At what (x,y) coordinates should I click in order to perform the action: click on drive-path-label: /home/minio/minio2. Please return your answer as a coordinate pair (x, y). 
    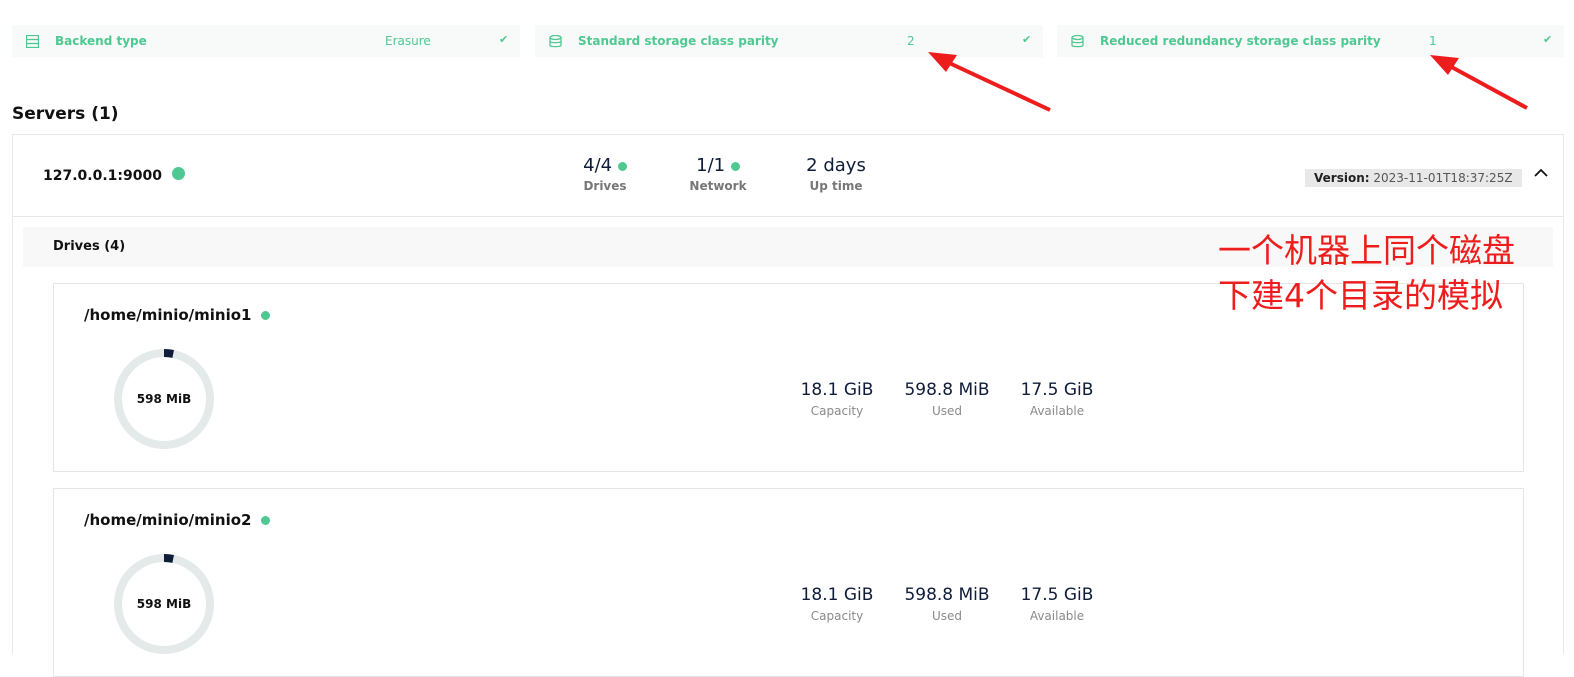
    Looking at the image, I should click on (168, 520).